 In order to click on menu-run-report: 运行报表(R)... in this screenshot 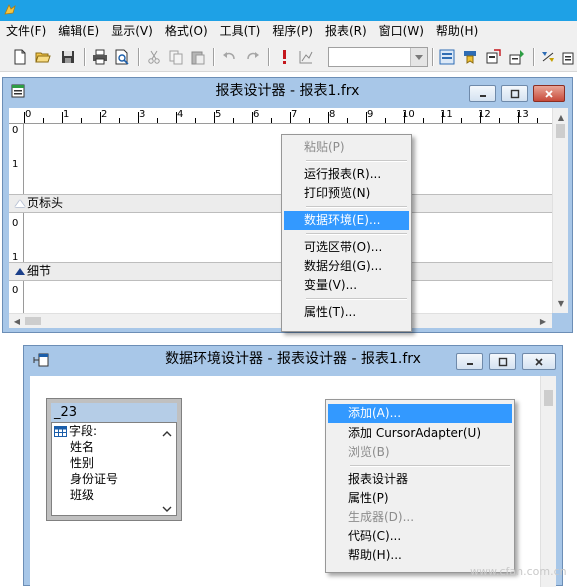, I will do `click(346, 174)`.